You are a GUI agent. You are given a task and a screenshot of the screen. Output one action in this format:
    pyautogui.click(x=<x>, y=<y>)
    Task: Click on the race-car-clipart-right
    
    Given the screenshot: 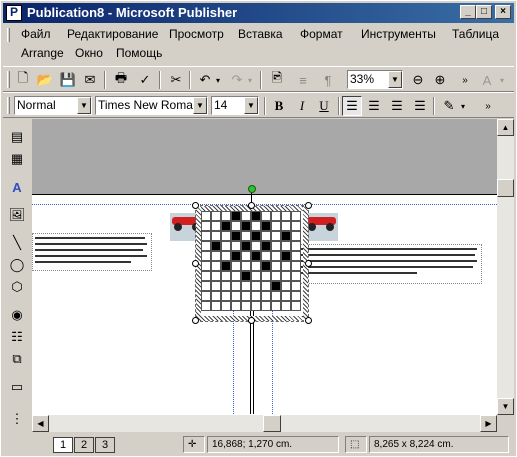 What is the action you would take?
    pyautogui.click(x=321, y=227)
    